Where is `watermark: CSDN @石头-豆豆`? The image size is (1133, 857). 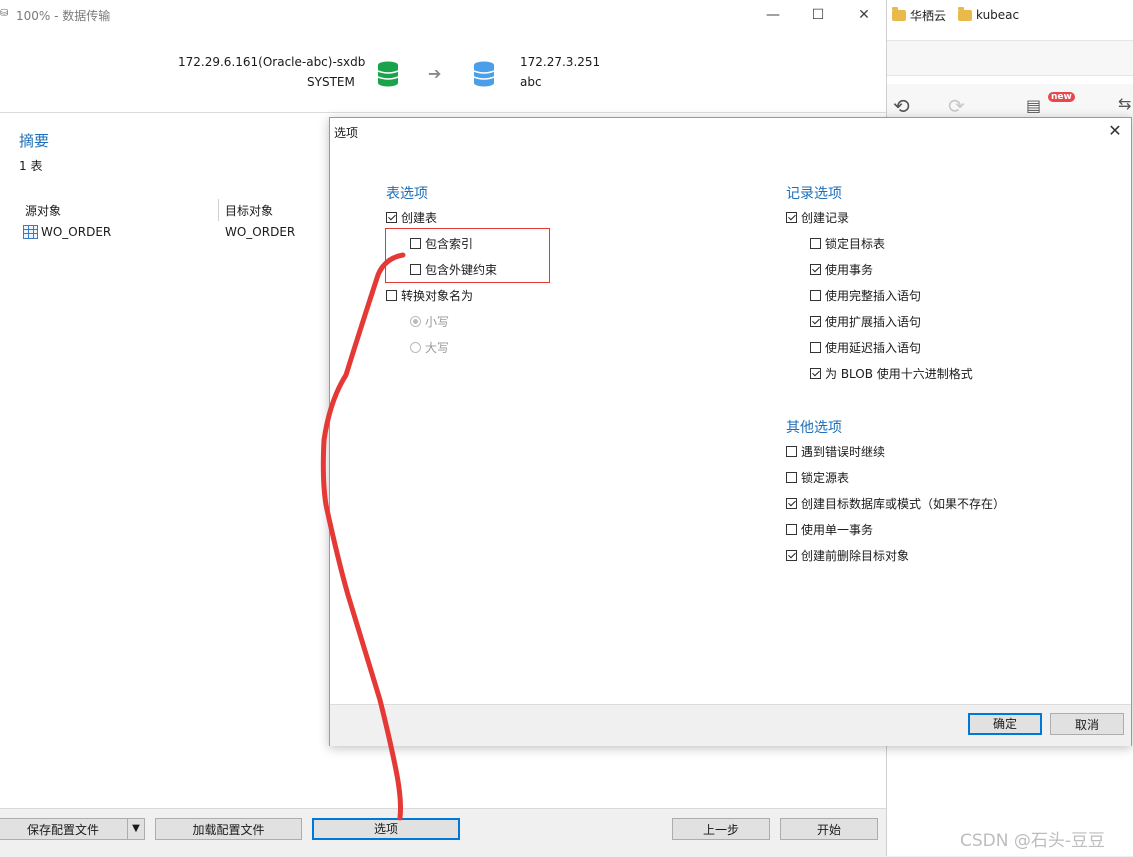
watermark: CSDN @石头-豆豆 is located at coordinates (1033, 841).